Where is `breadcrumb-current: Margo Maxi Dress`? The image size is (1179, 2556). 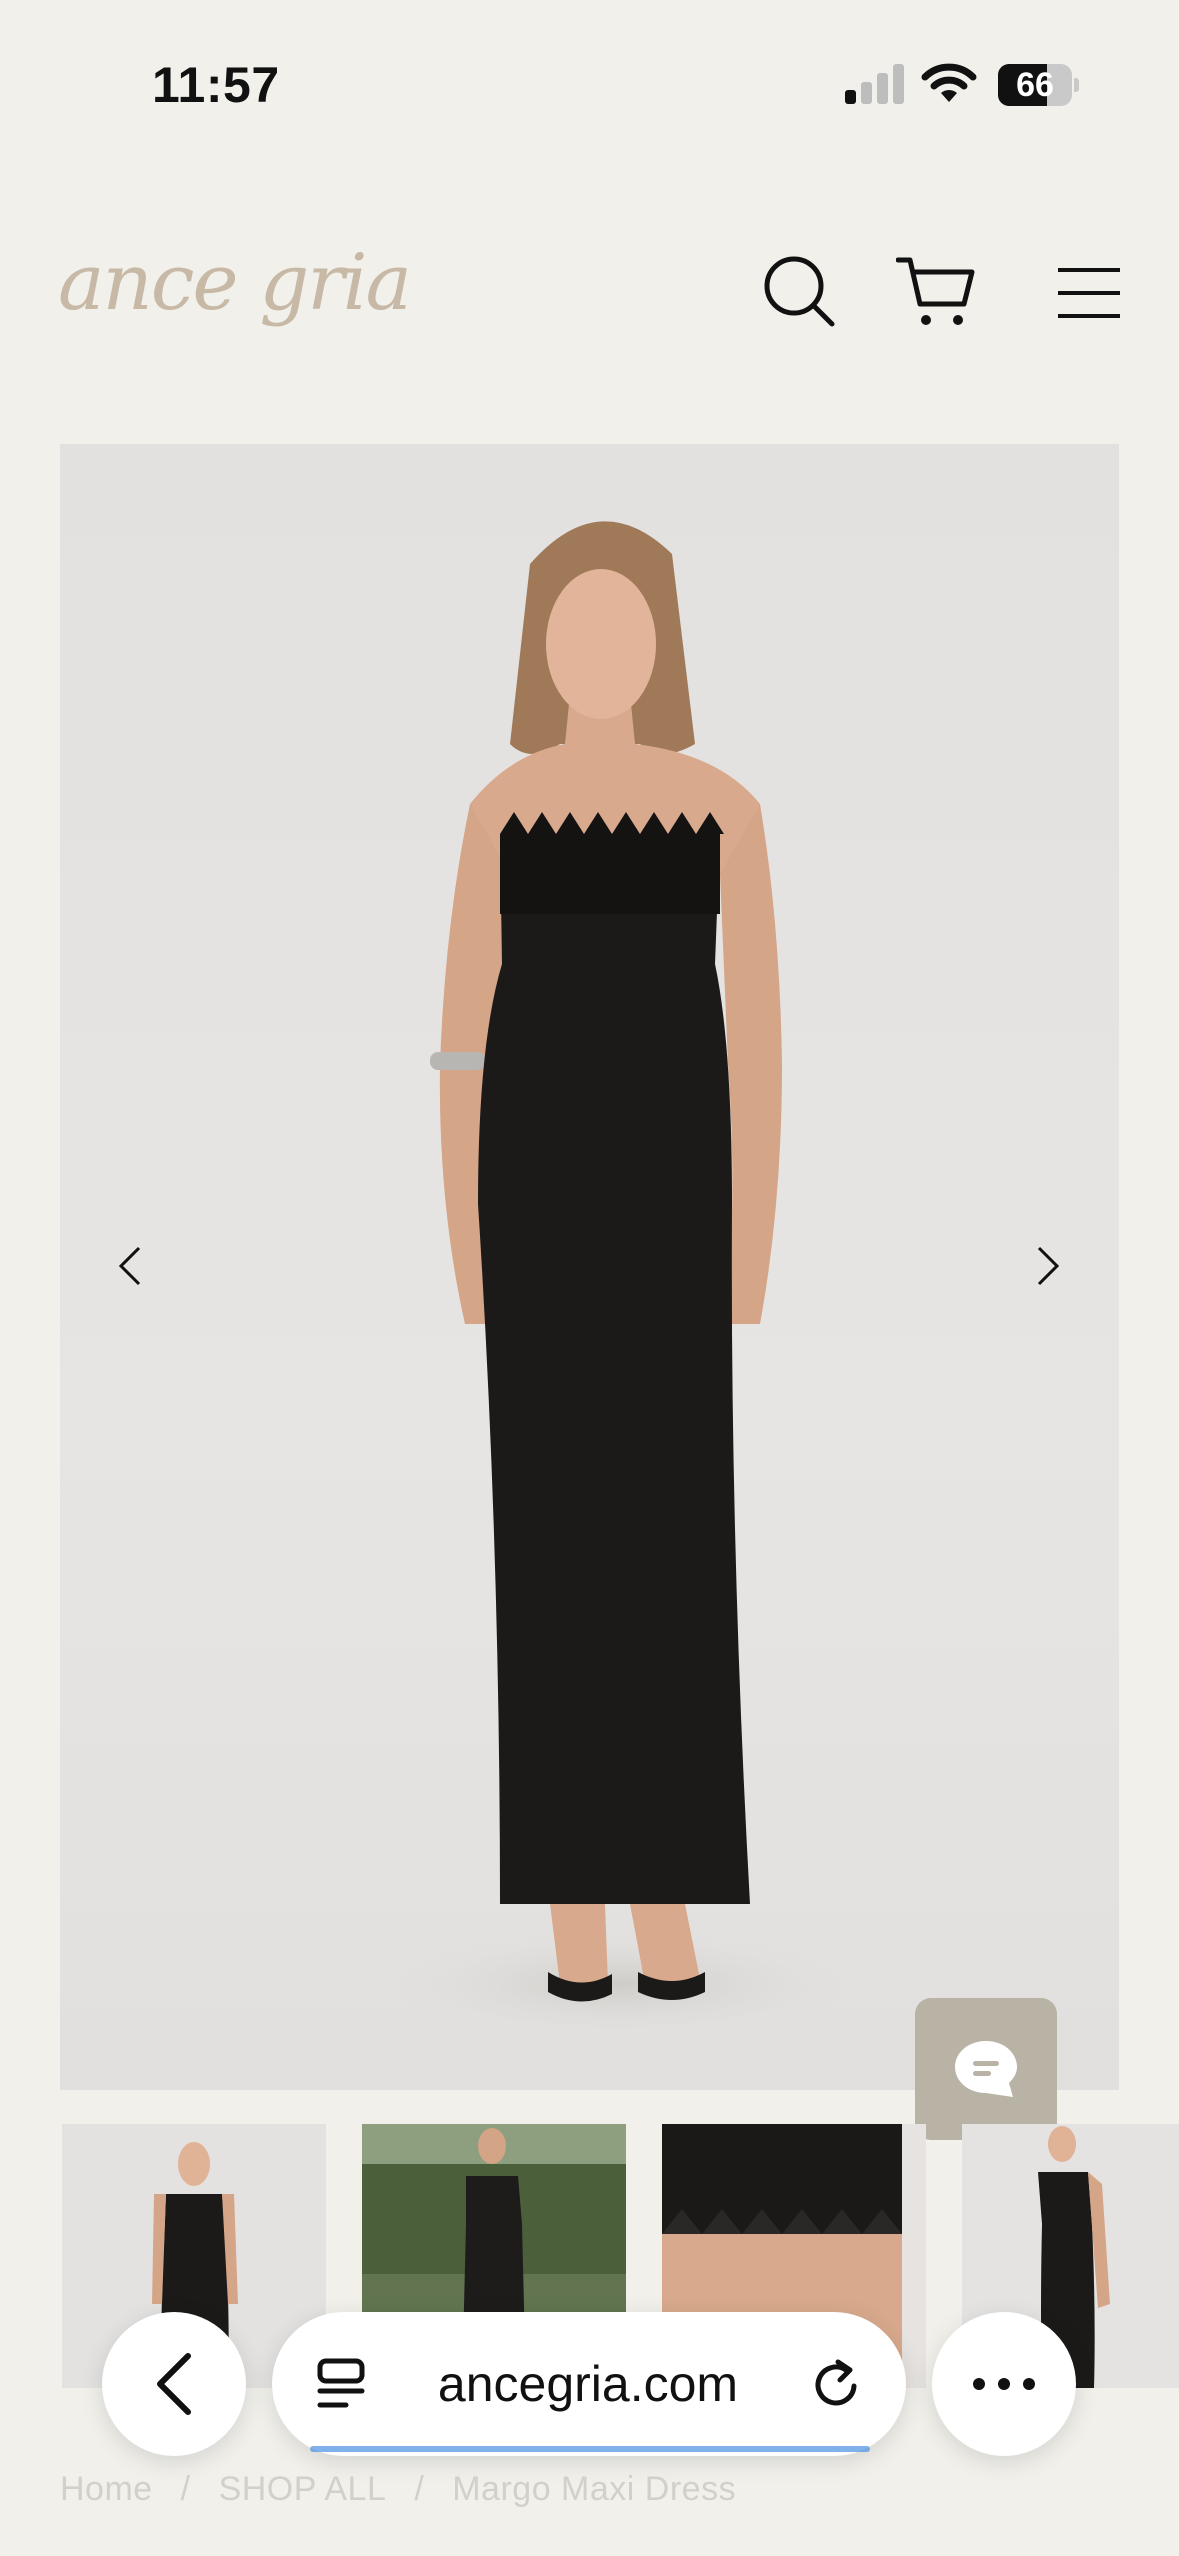 breadcrumb-current: Margo Maxi Dress is located at coordinates (594, 2489).